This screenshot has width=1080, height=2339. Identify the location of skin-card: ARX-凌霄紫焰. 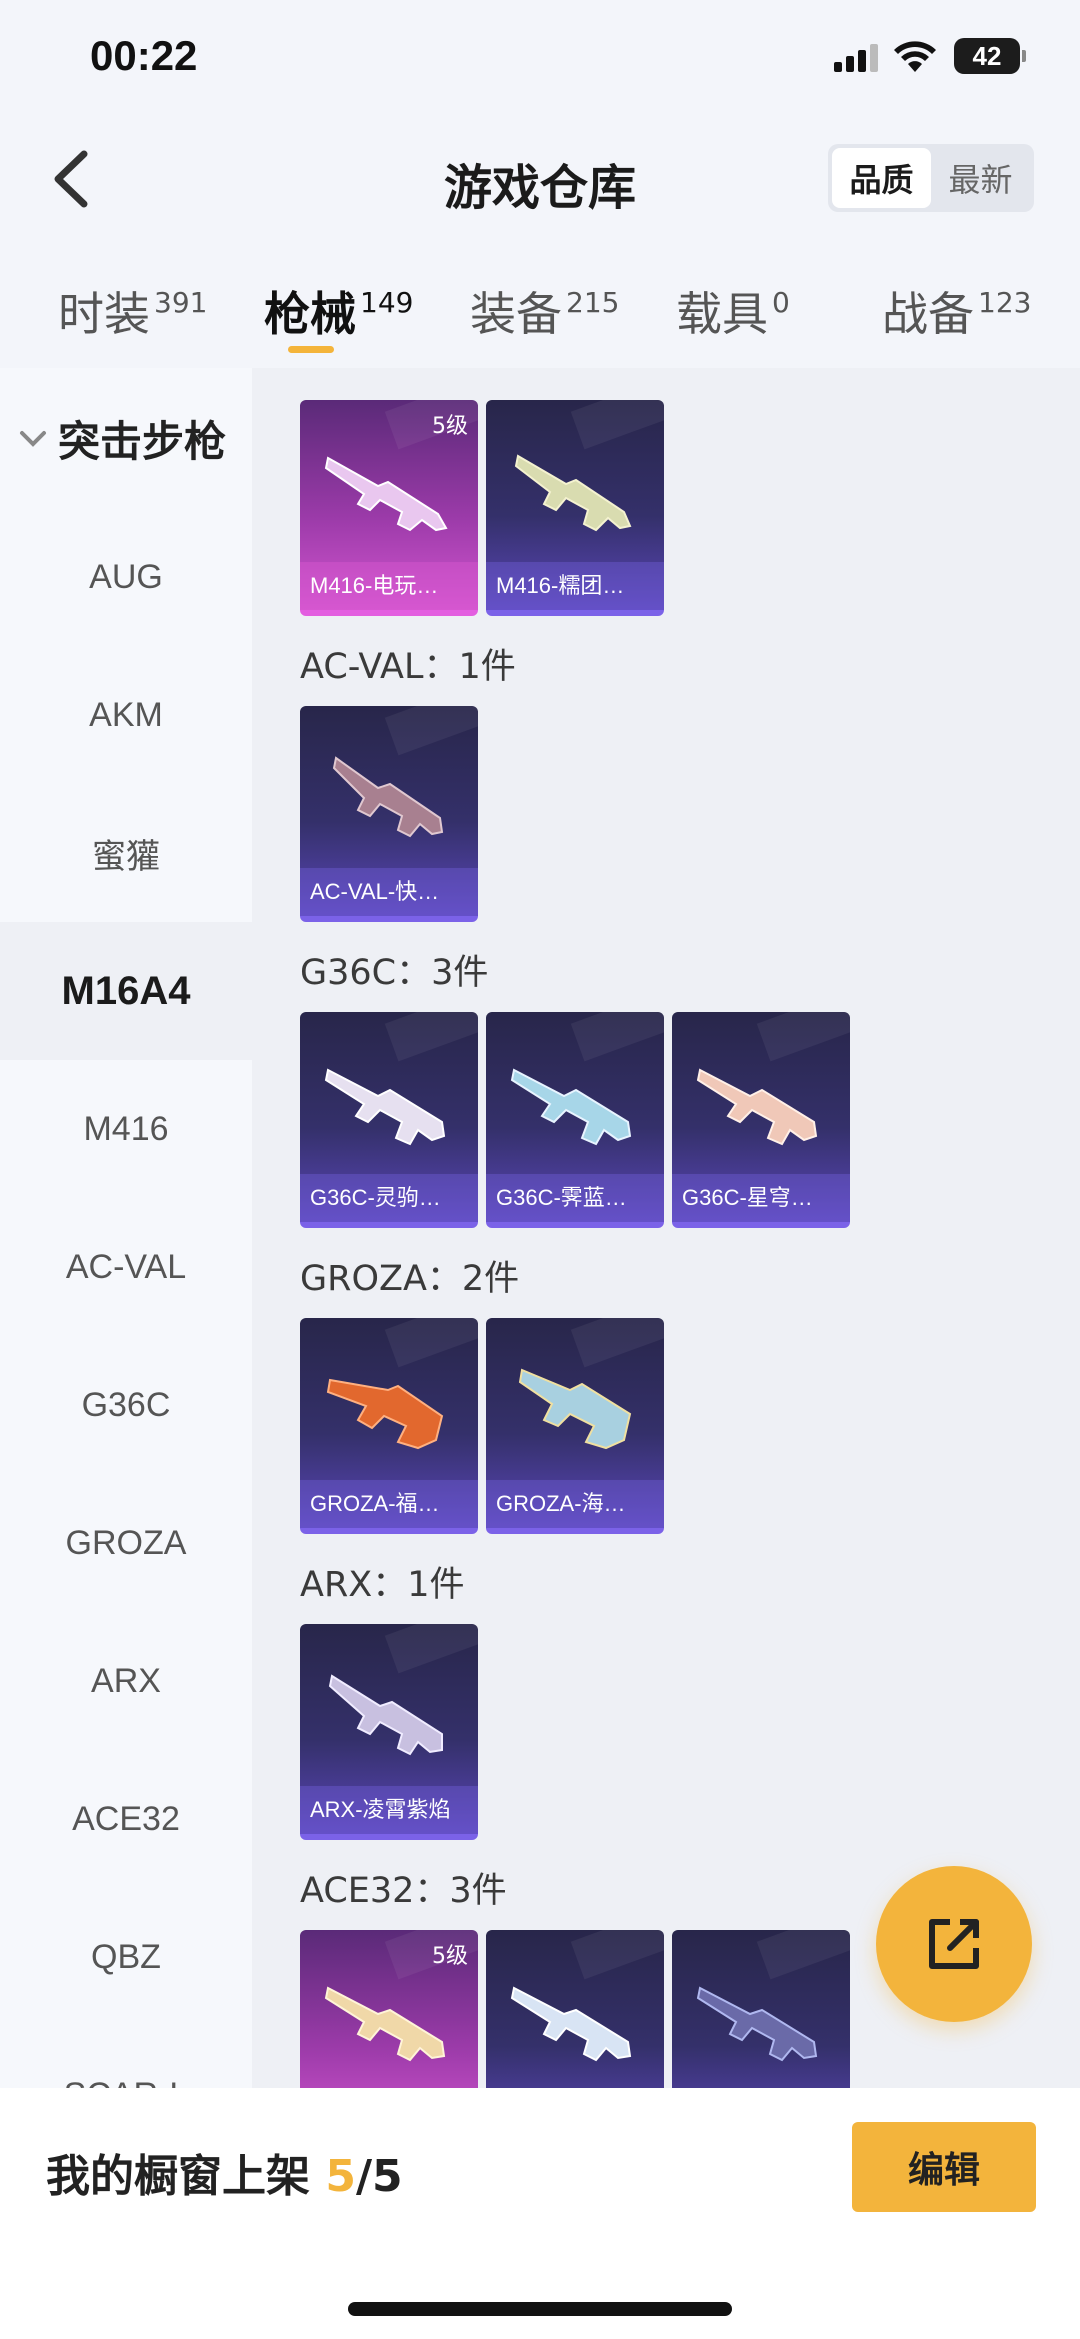
(389, 1732).